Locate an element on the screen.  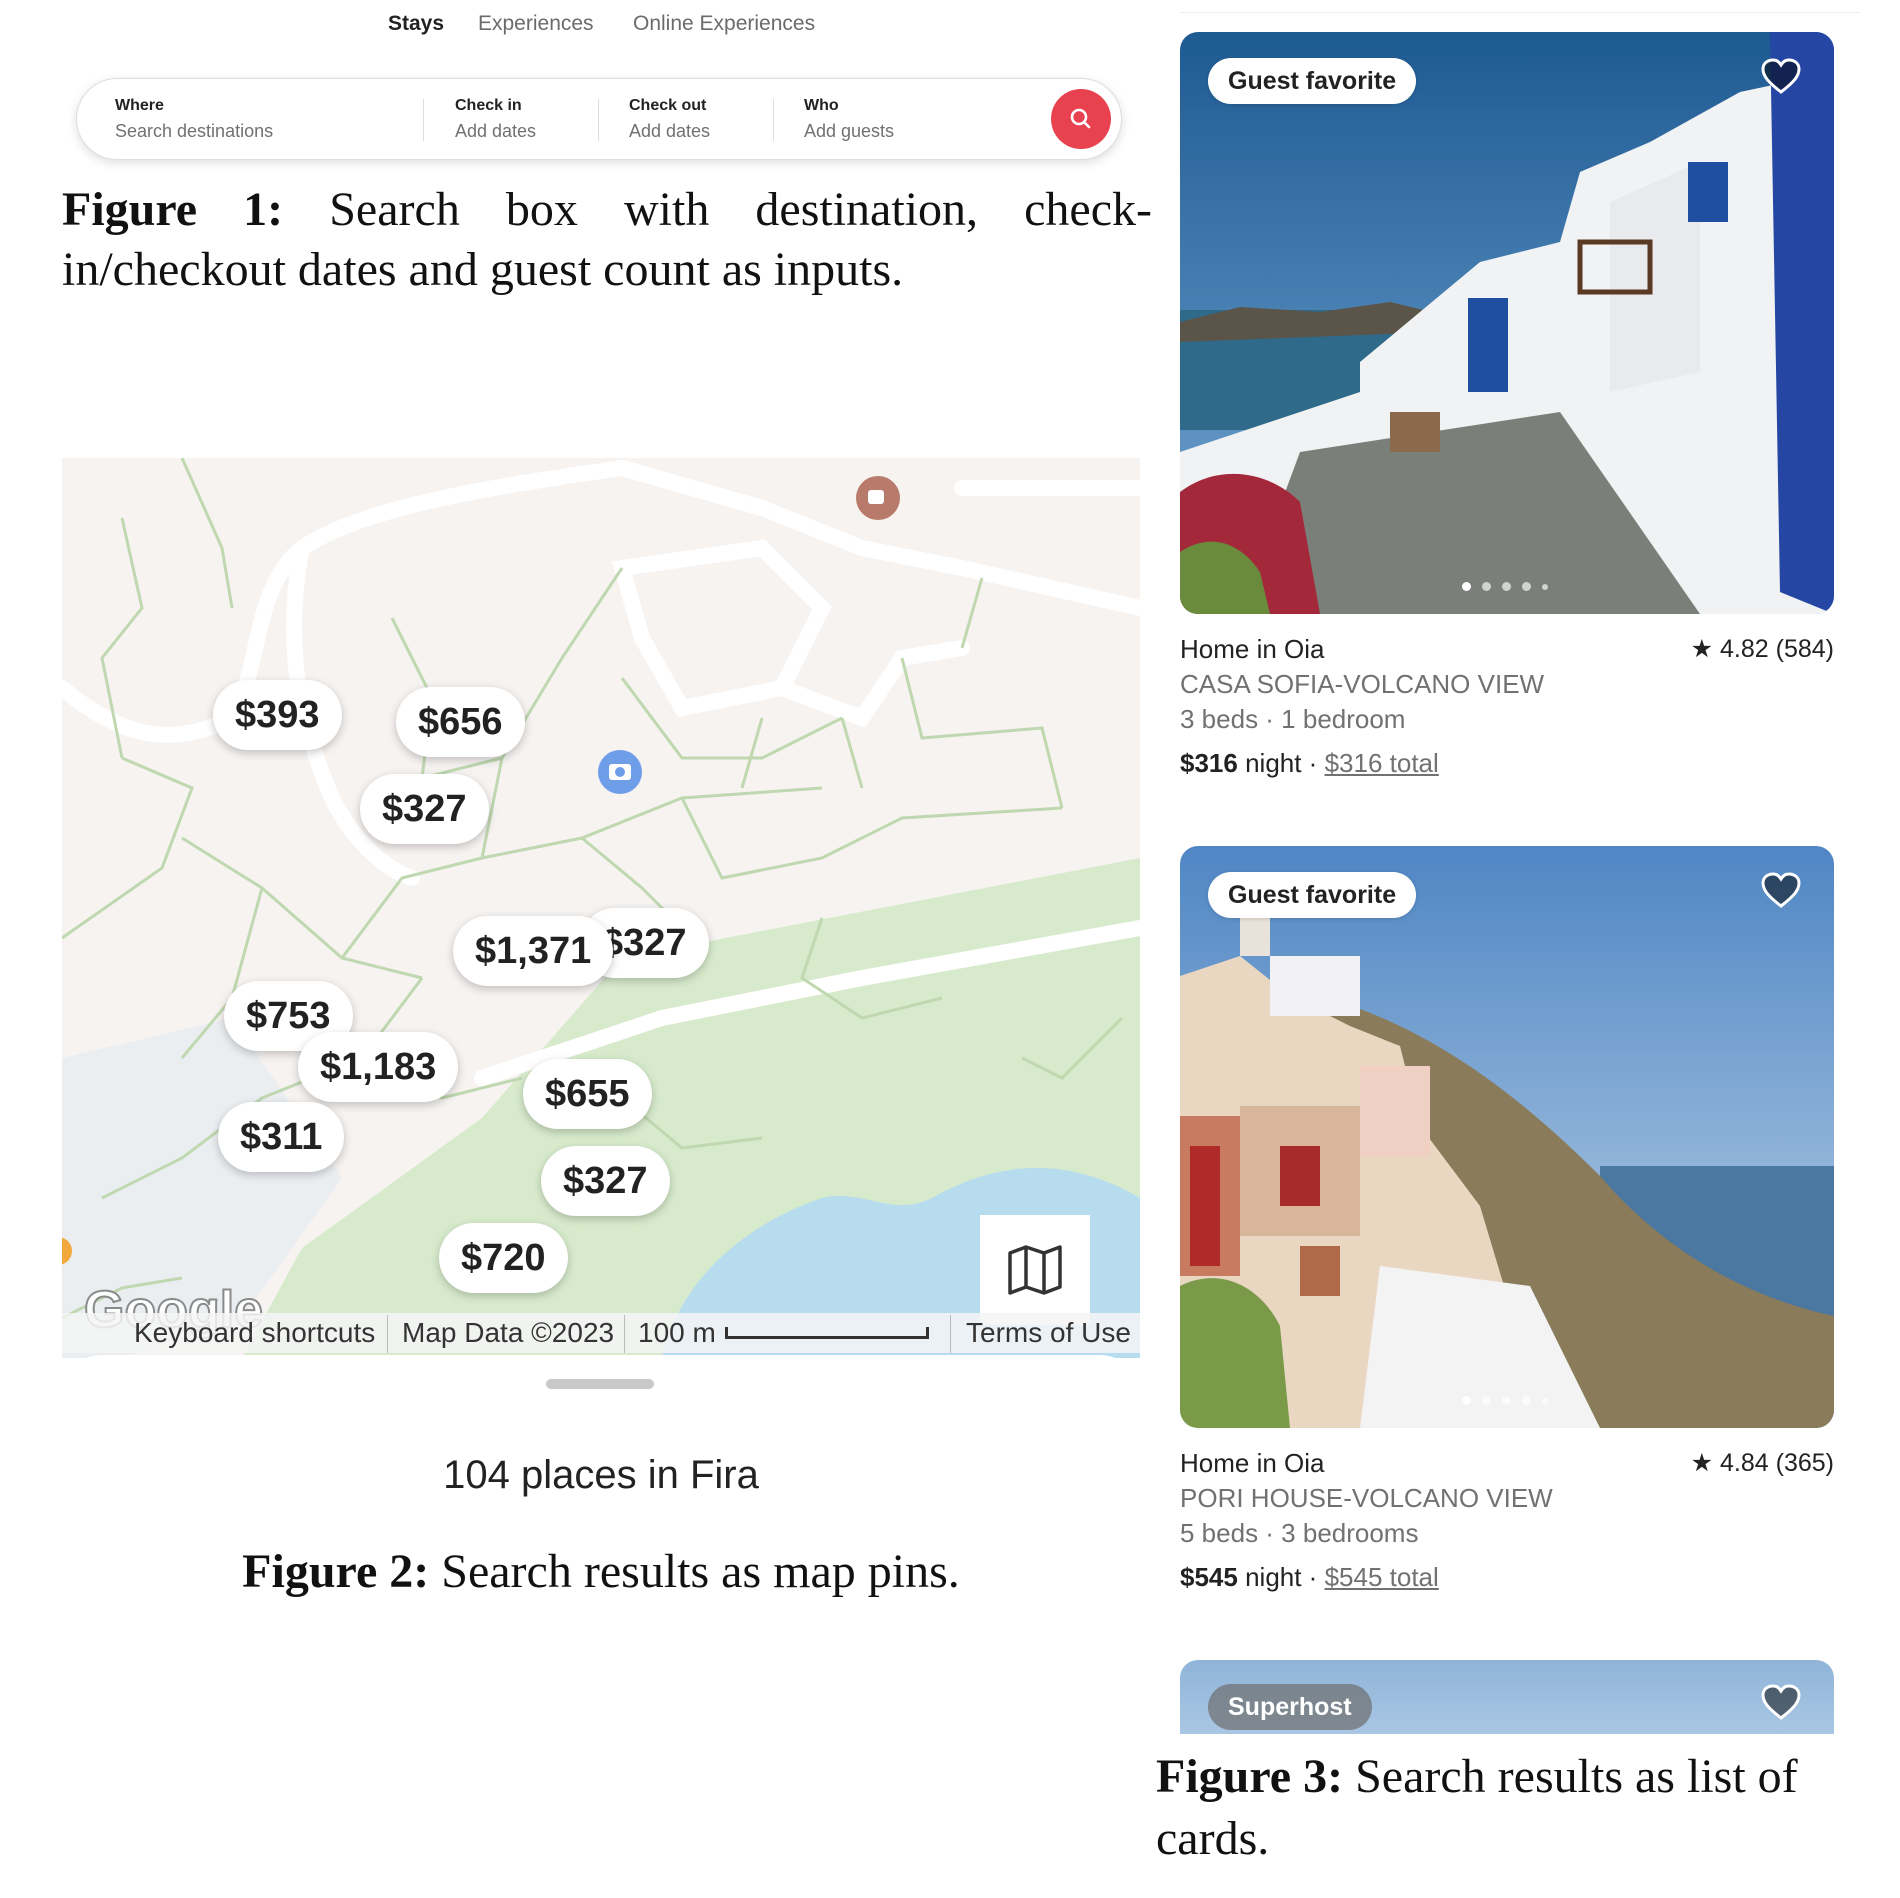
total-price-link: $316 total is located at coordinates (1382, 763).